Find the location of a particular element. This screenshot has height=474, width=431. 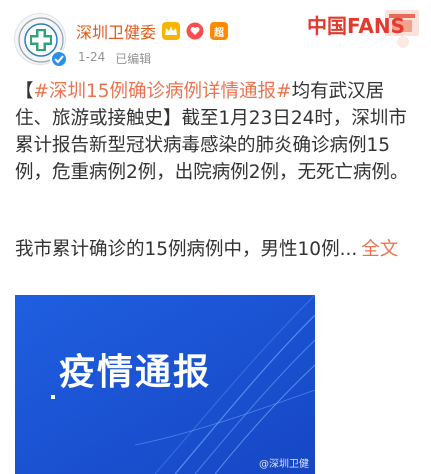

fans-badge: 超 is located at coordinates (219, 31).